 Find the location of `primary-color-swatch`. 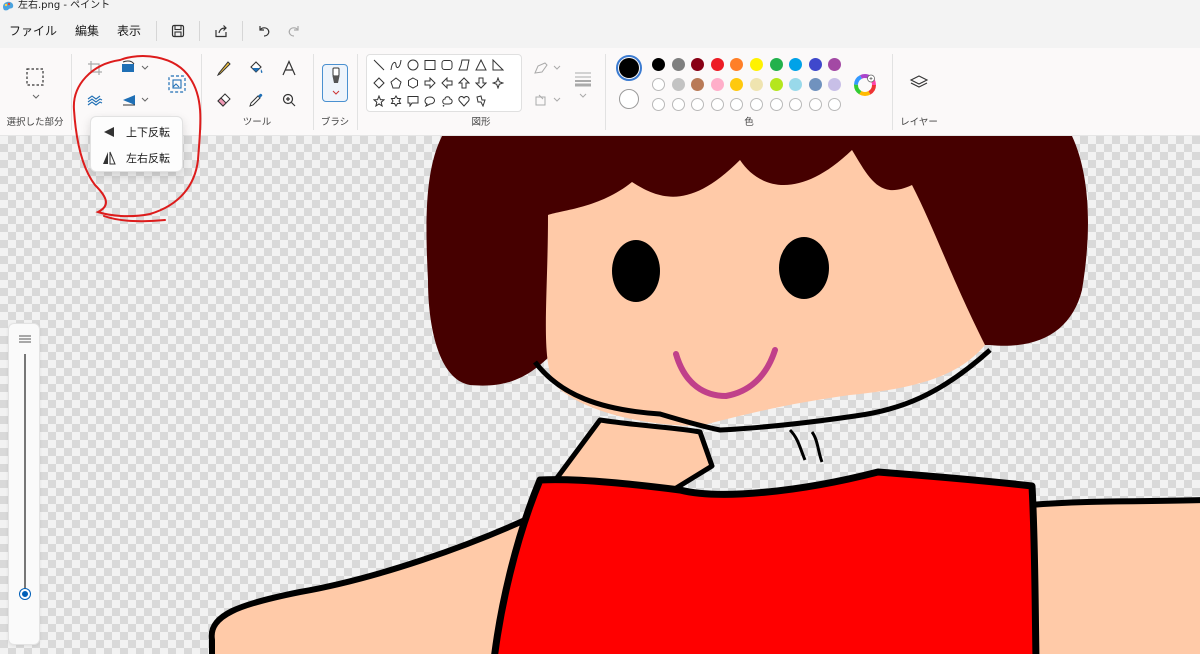

primary-color-swatch is located at coordinates (629, 68).